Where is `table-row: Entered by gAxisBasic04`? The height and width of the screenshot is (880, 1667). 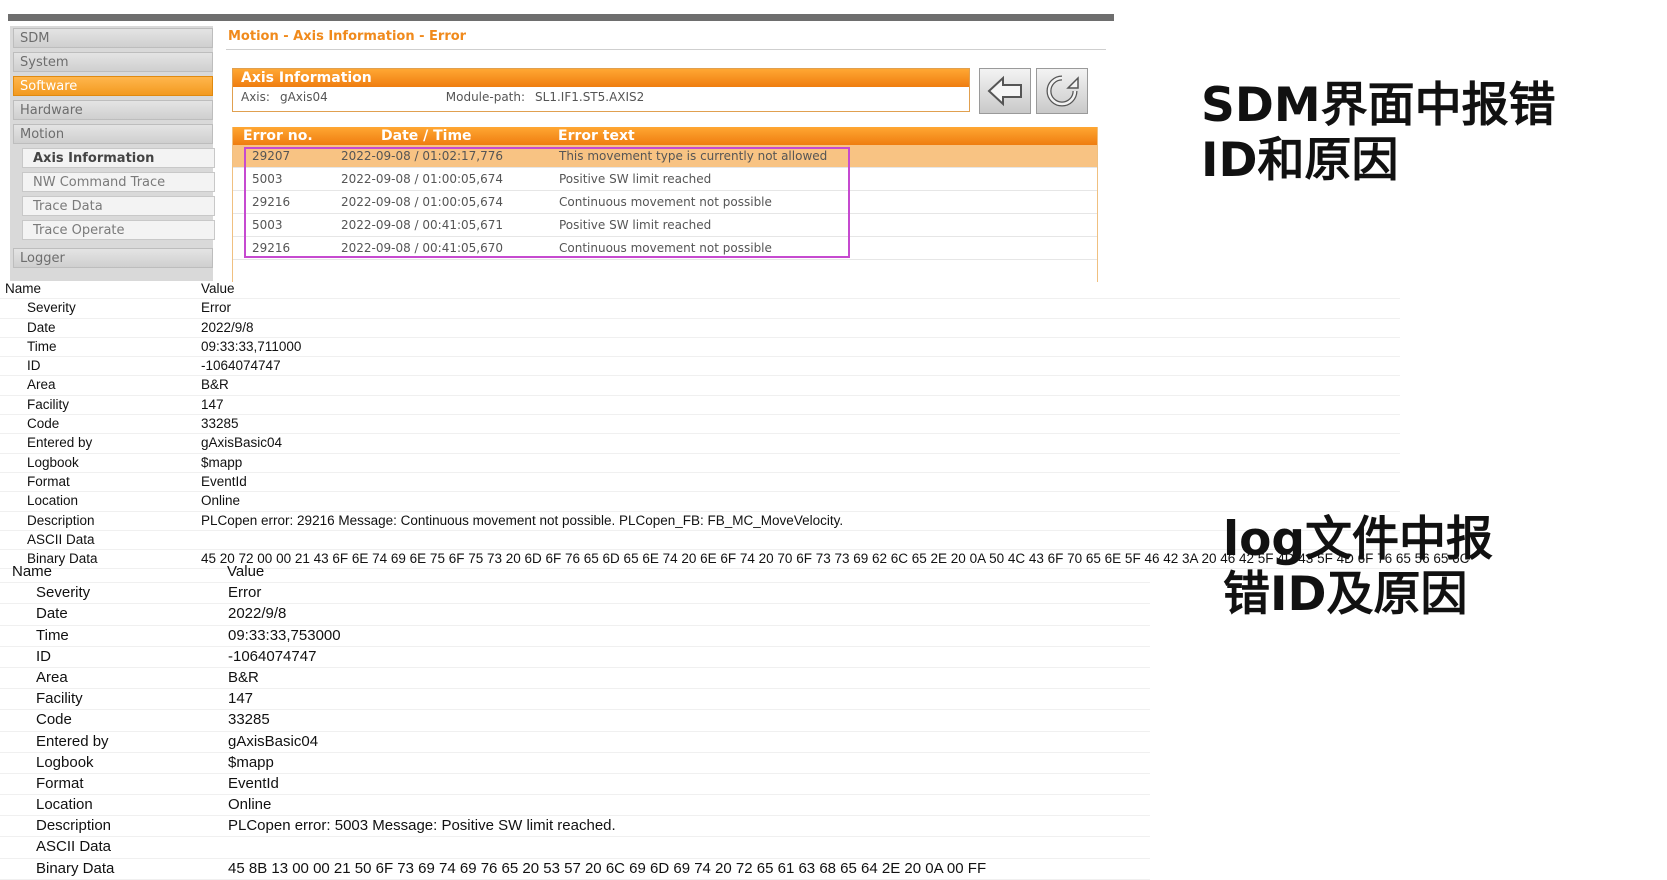 table-row: Entered by gAxisBasic04 is located at coordinates (700, 444).